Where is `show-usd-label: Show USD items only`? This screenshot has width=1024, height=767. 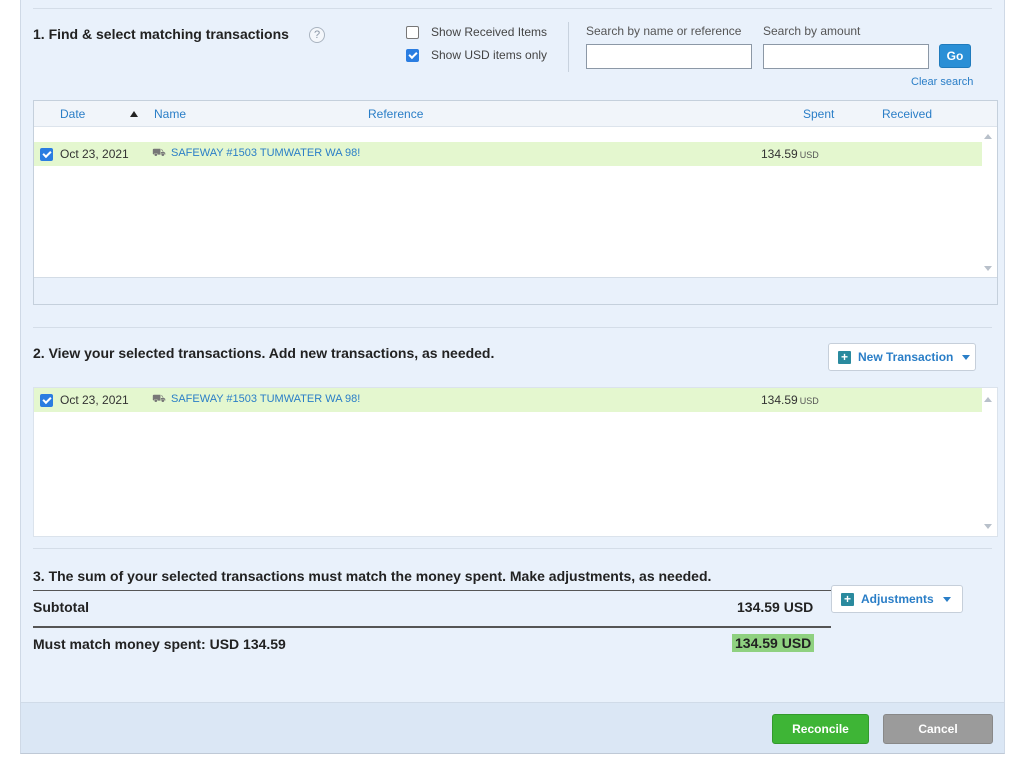
show-usd-label: Show USD items only is located at coordinates (489, 55).